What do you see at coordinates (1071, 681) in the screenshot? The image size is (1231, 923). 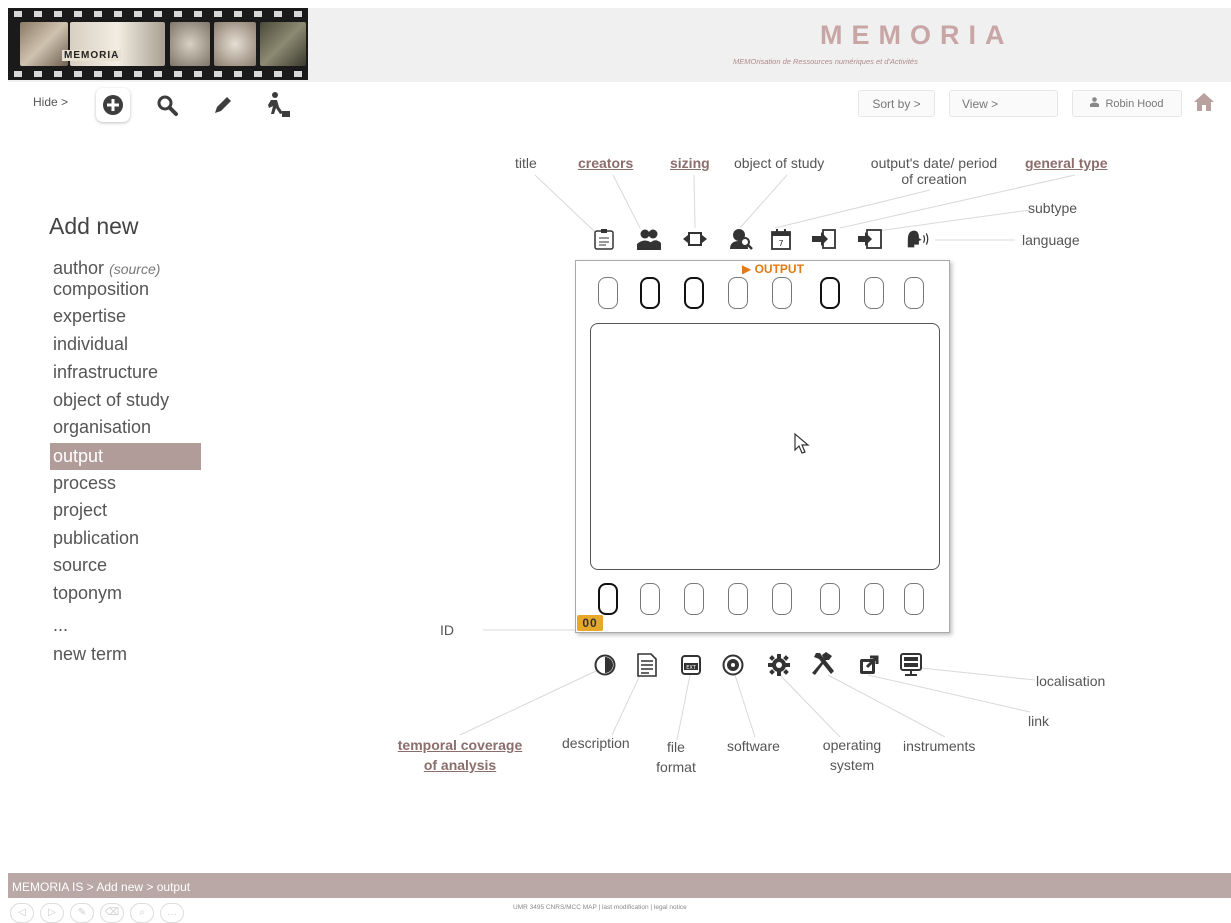 I see `label-localisation: localisation` at bounding box center [1071, 681].